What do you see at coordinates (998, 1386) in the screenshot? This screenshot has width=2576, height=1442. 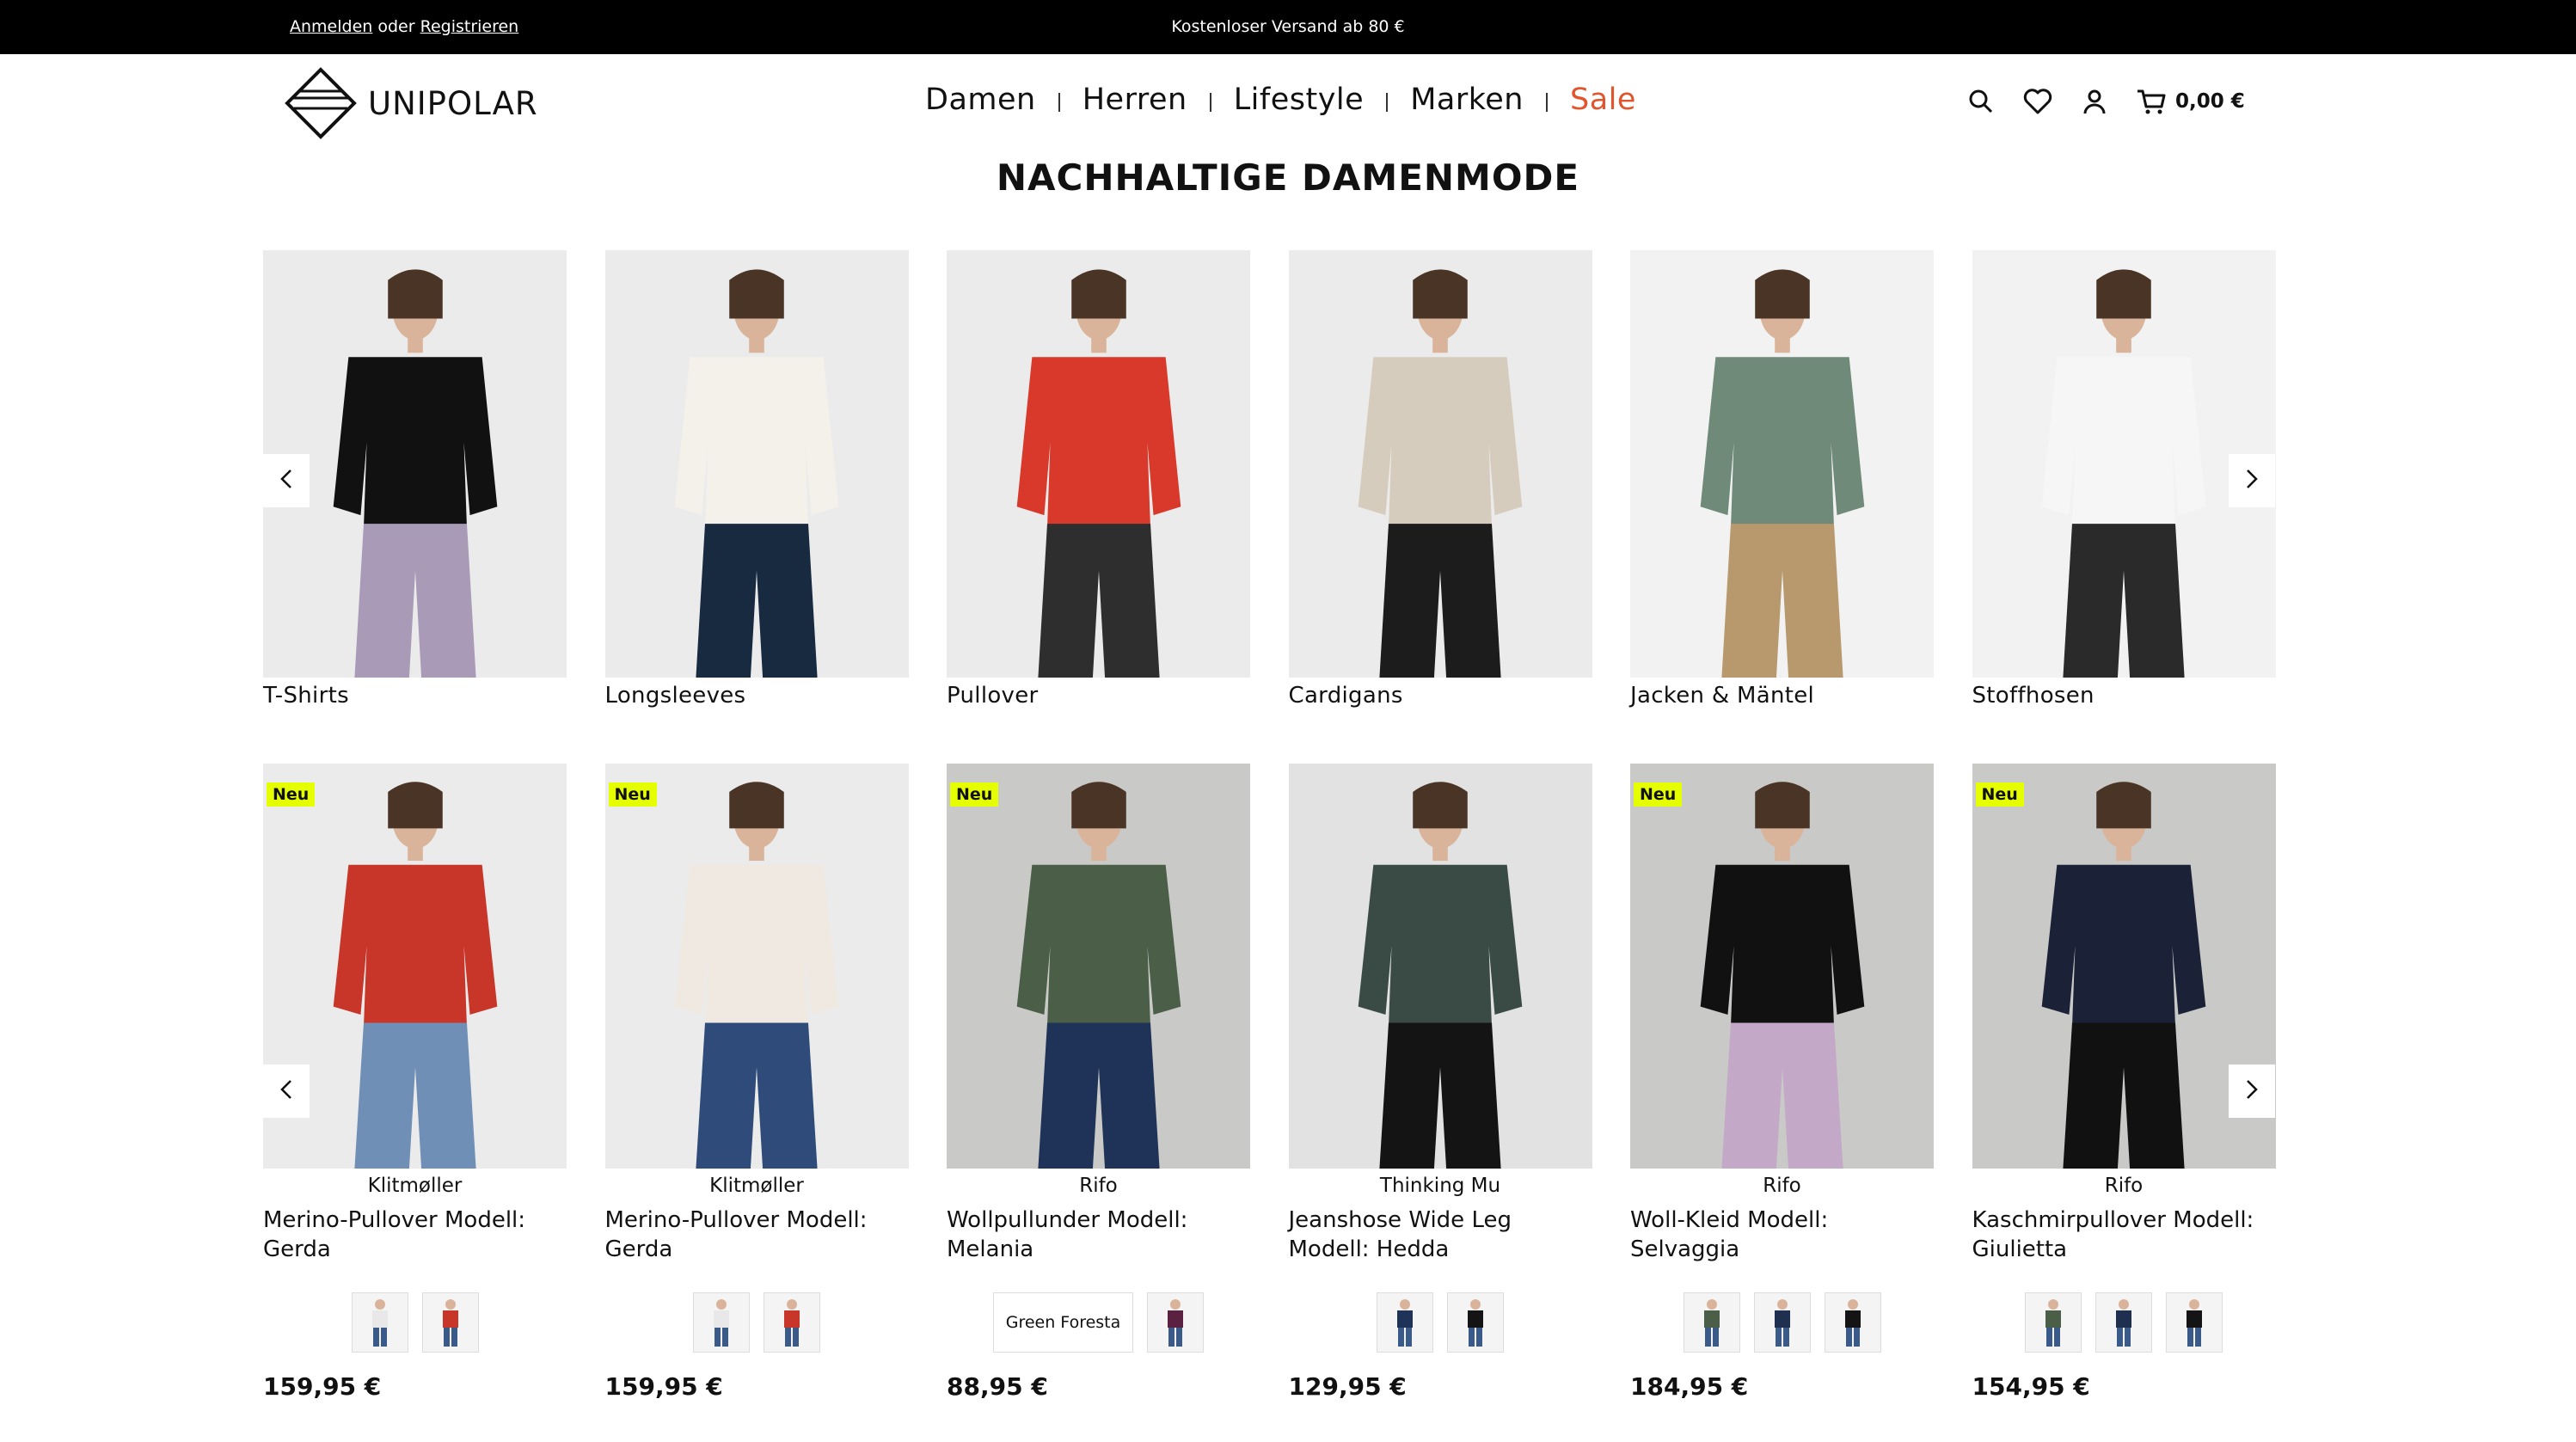 I see `product-price: 88,95 €` at bounding box center [998, 1386].